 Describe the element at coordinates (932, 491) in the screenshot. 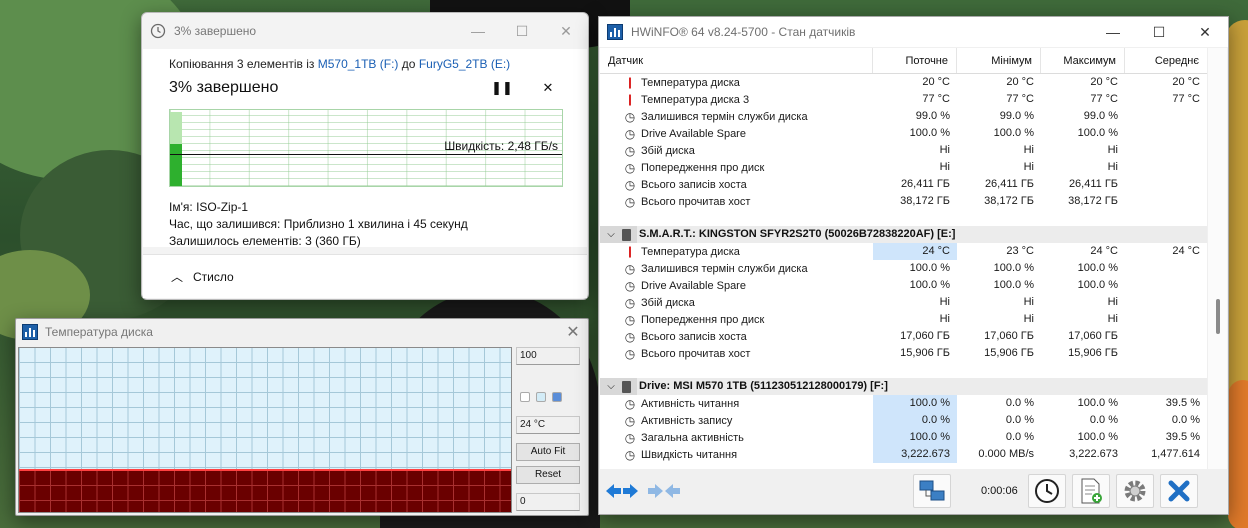

I see `network-icon` at that location.